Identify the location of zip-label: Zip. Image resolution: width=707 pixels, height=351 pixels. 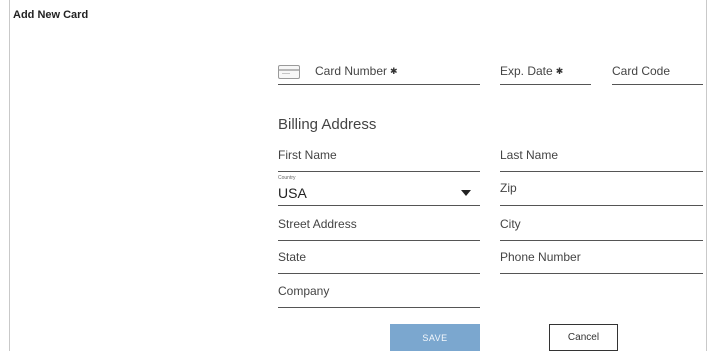
(508, 188).